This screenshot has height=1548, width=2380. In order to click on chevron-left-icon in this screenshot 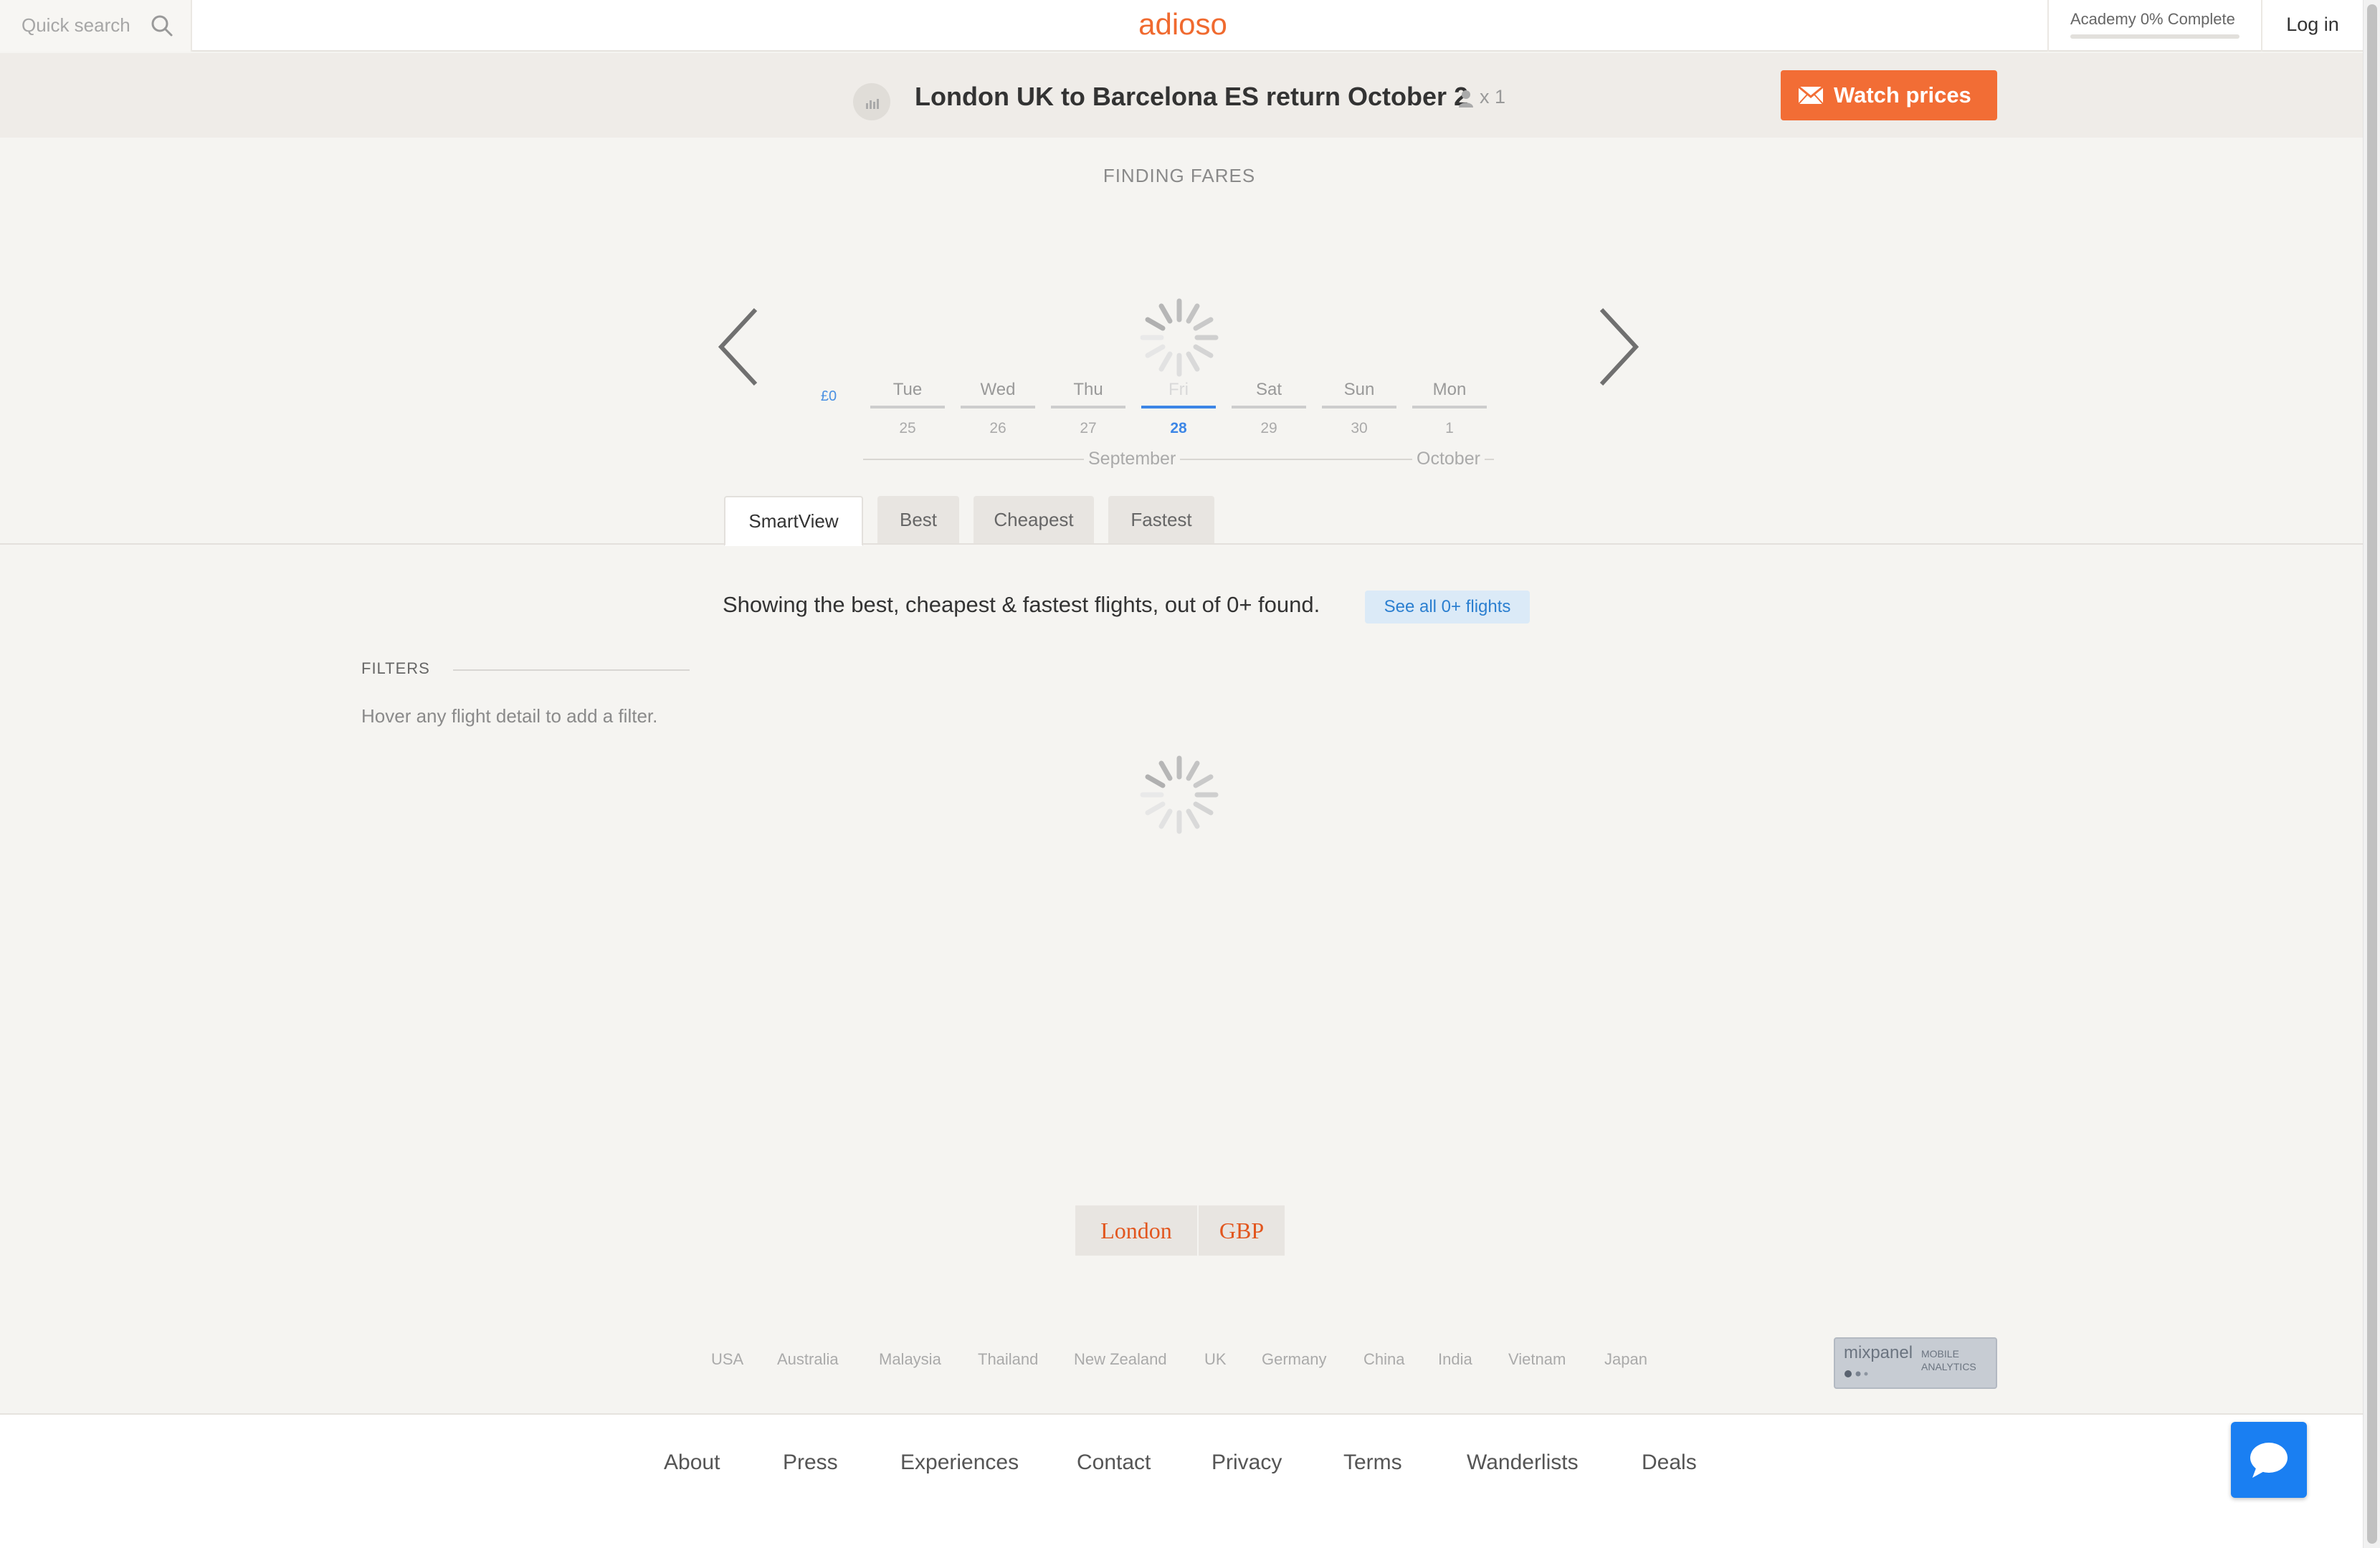, I will do `click(740, 347)`.